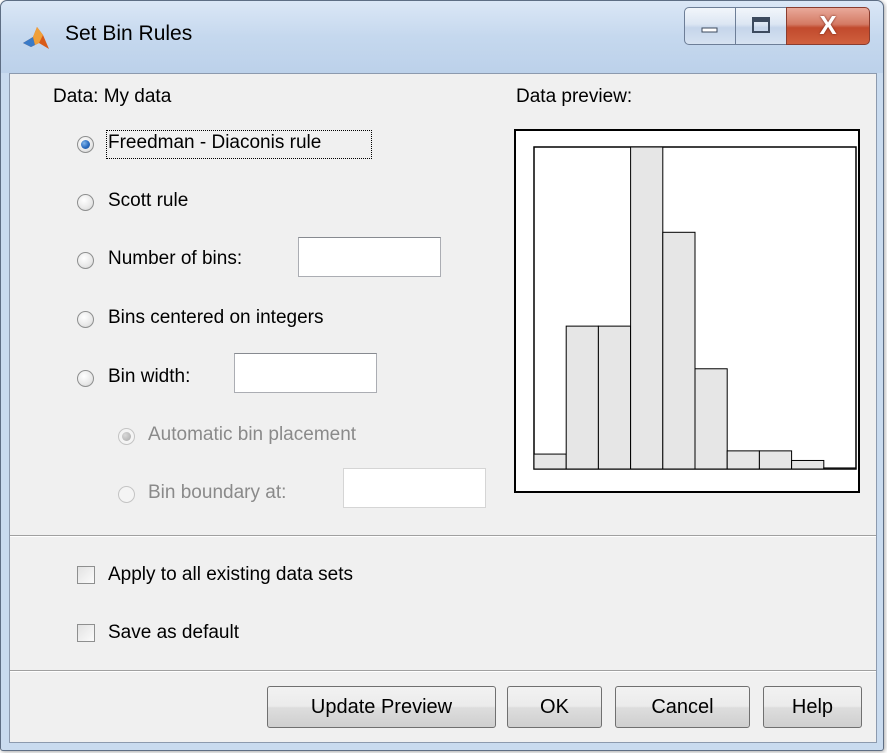 This screenshot has width=887, height=753. I want to click on radio-bin-width, so click(85, 378).